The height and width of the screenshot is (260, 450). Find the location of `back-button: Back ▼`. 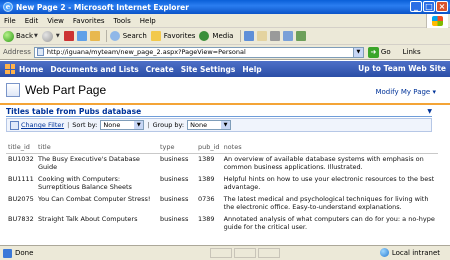

back-button: Back ▼ is located at coordinates (20, 36).